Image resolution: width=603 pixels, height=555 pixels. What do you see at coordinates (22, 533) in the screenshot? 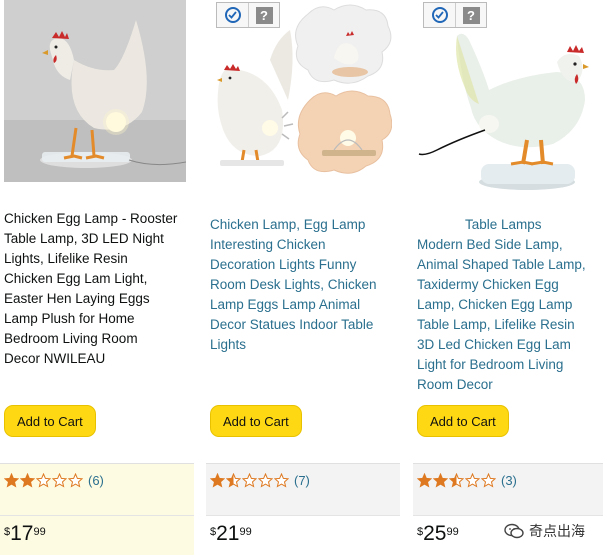
I see `price-whole: 17` at bounding box center [22, 533].